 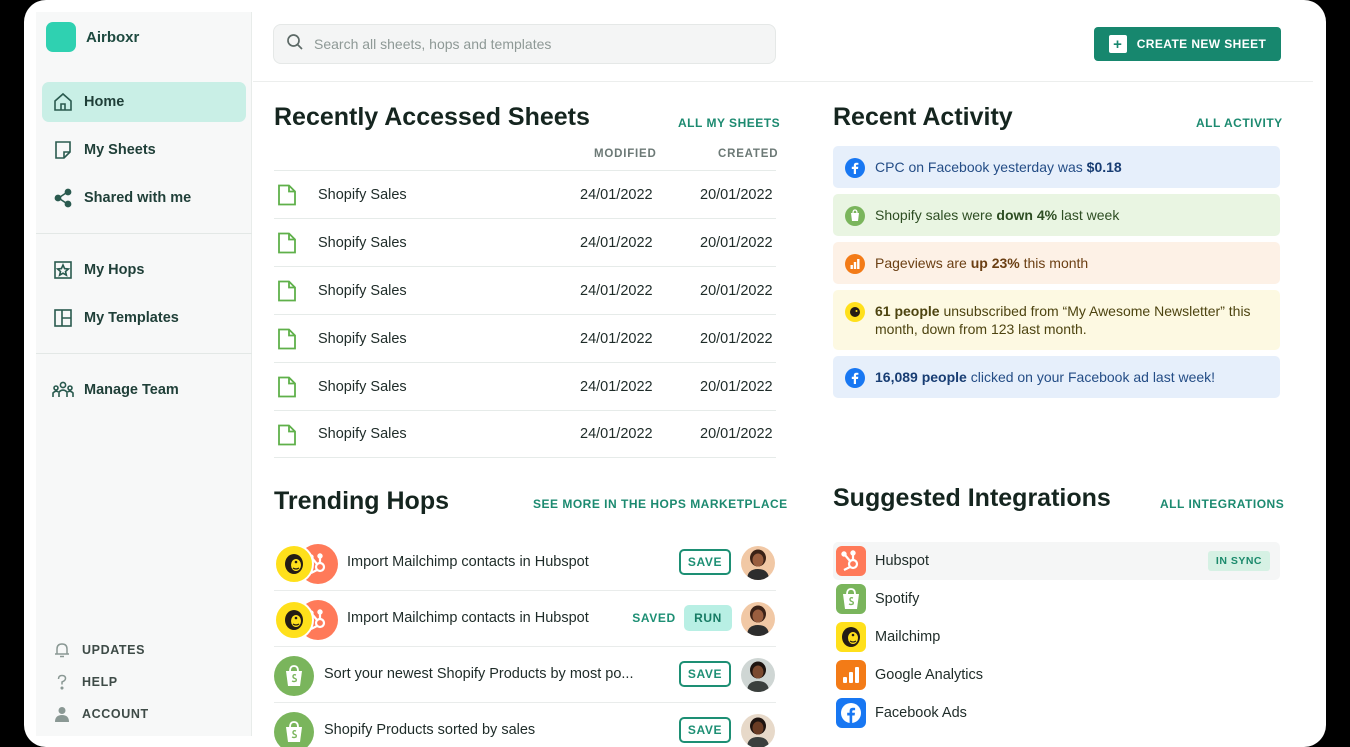 I want to click on integration-item: Hubspot IN SYNC, so click(x=1056, y=561).